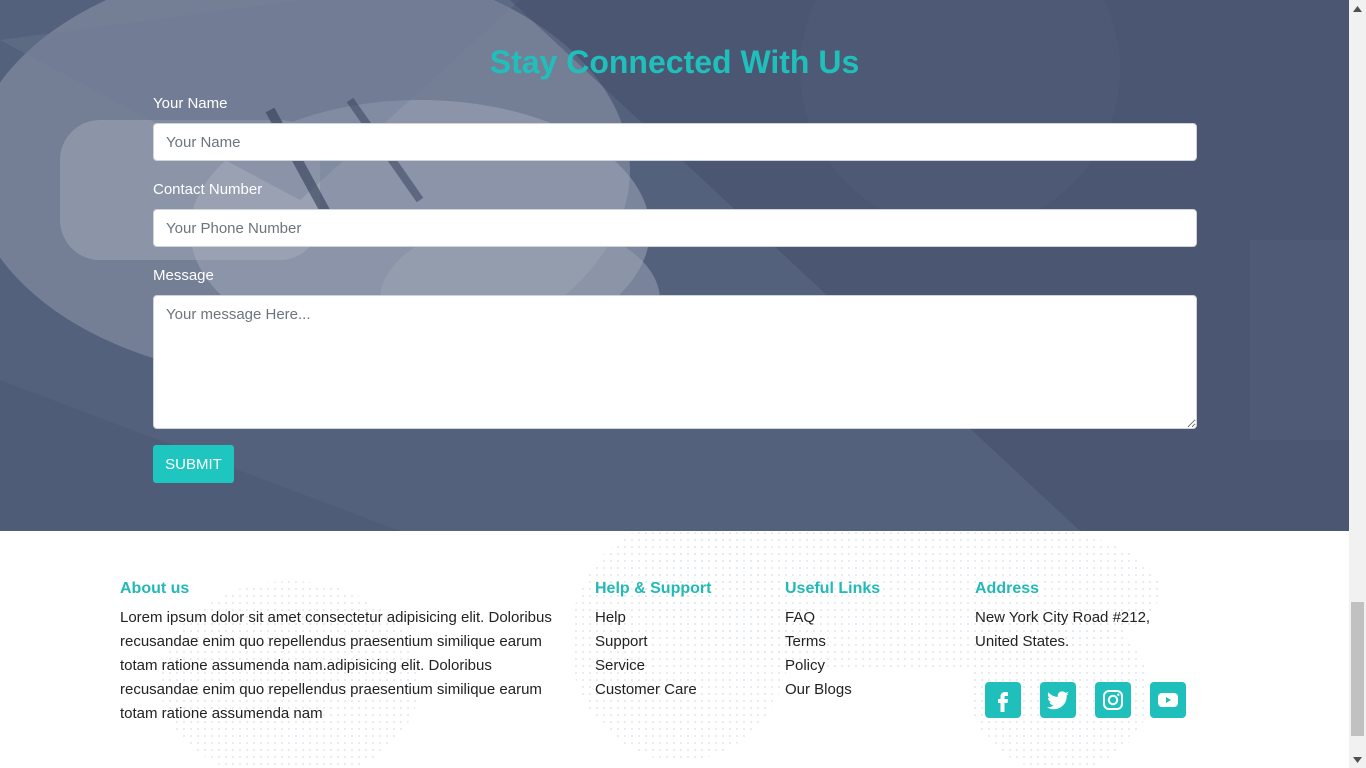  I want to click on help-heading: Help & Support, so click(653, 588).